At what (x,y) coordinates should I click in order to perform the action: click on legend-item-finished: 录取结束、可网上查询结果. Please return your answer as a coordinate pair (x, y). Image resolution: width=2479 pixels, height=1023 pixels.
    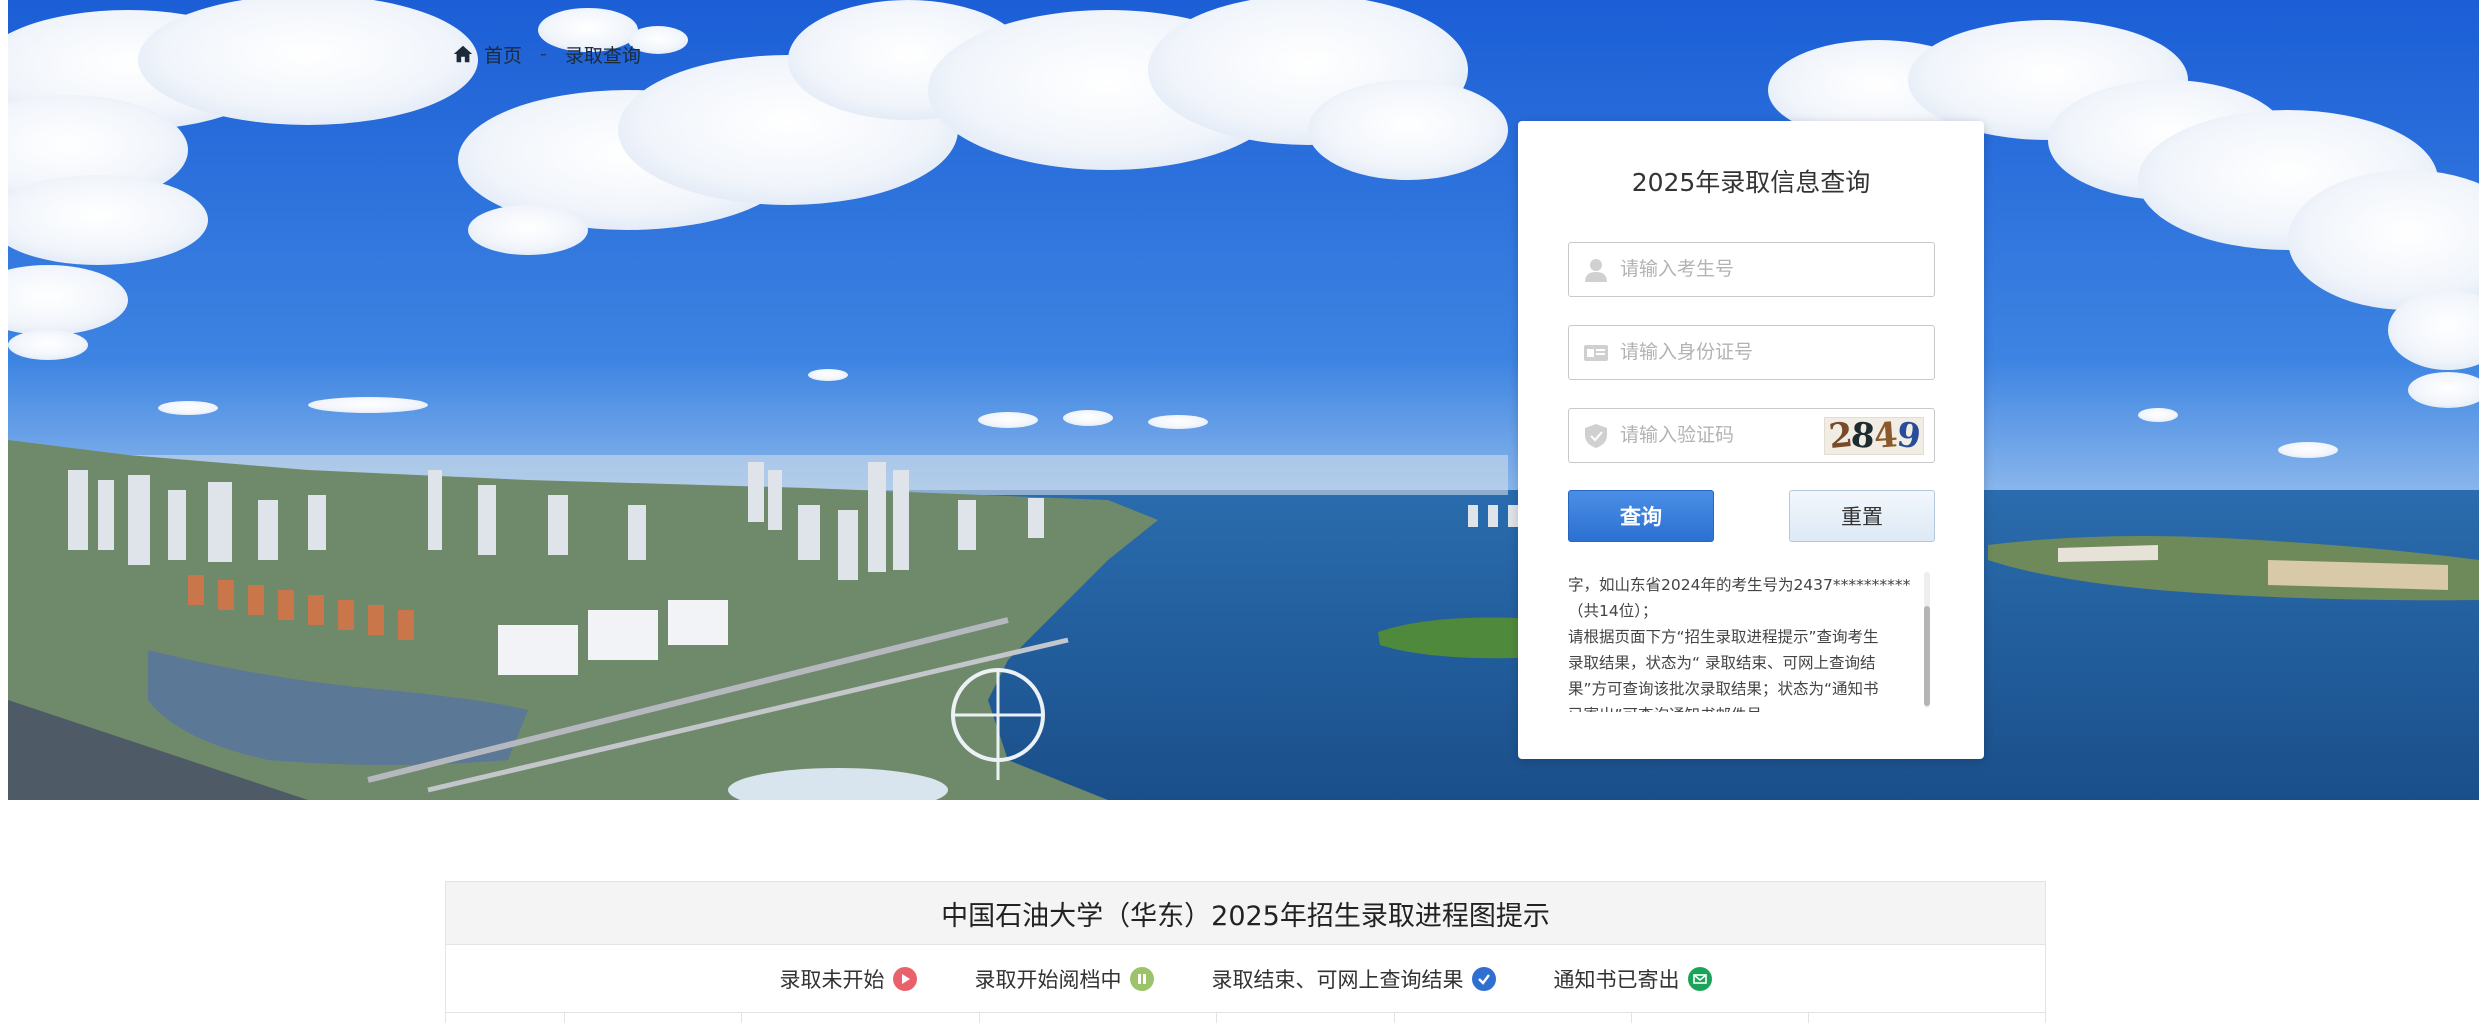
    Looking at the image, I should click on (1354, 979).